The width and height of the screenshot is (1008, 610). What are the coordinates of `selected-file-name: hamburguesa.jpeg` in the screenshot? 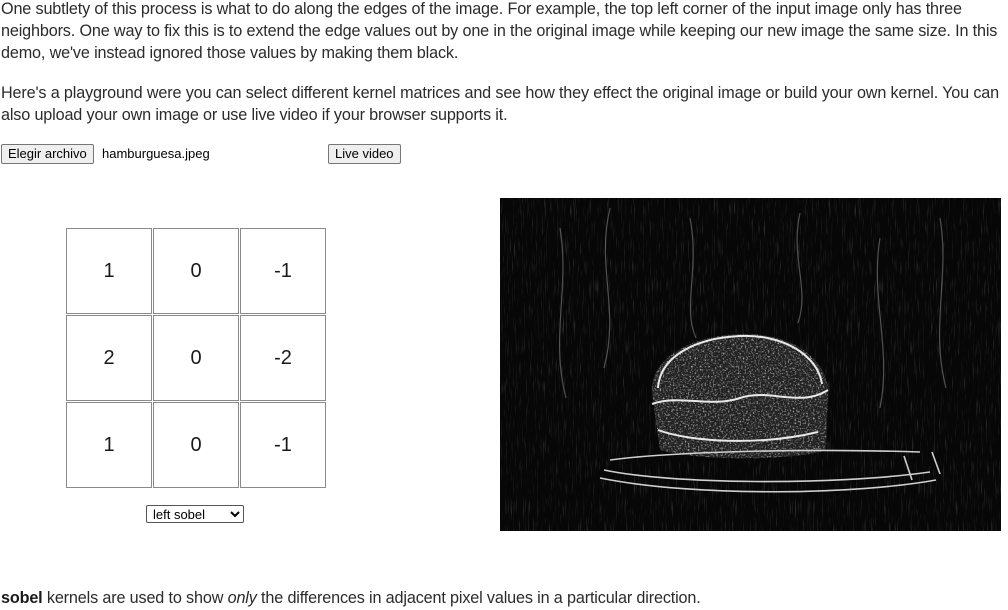 It's located at (156, 153).